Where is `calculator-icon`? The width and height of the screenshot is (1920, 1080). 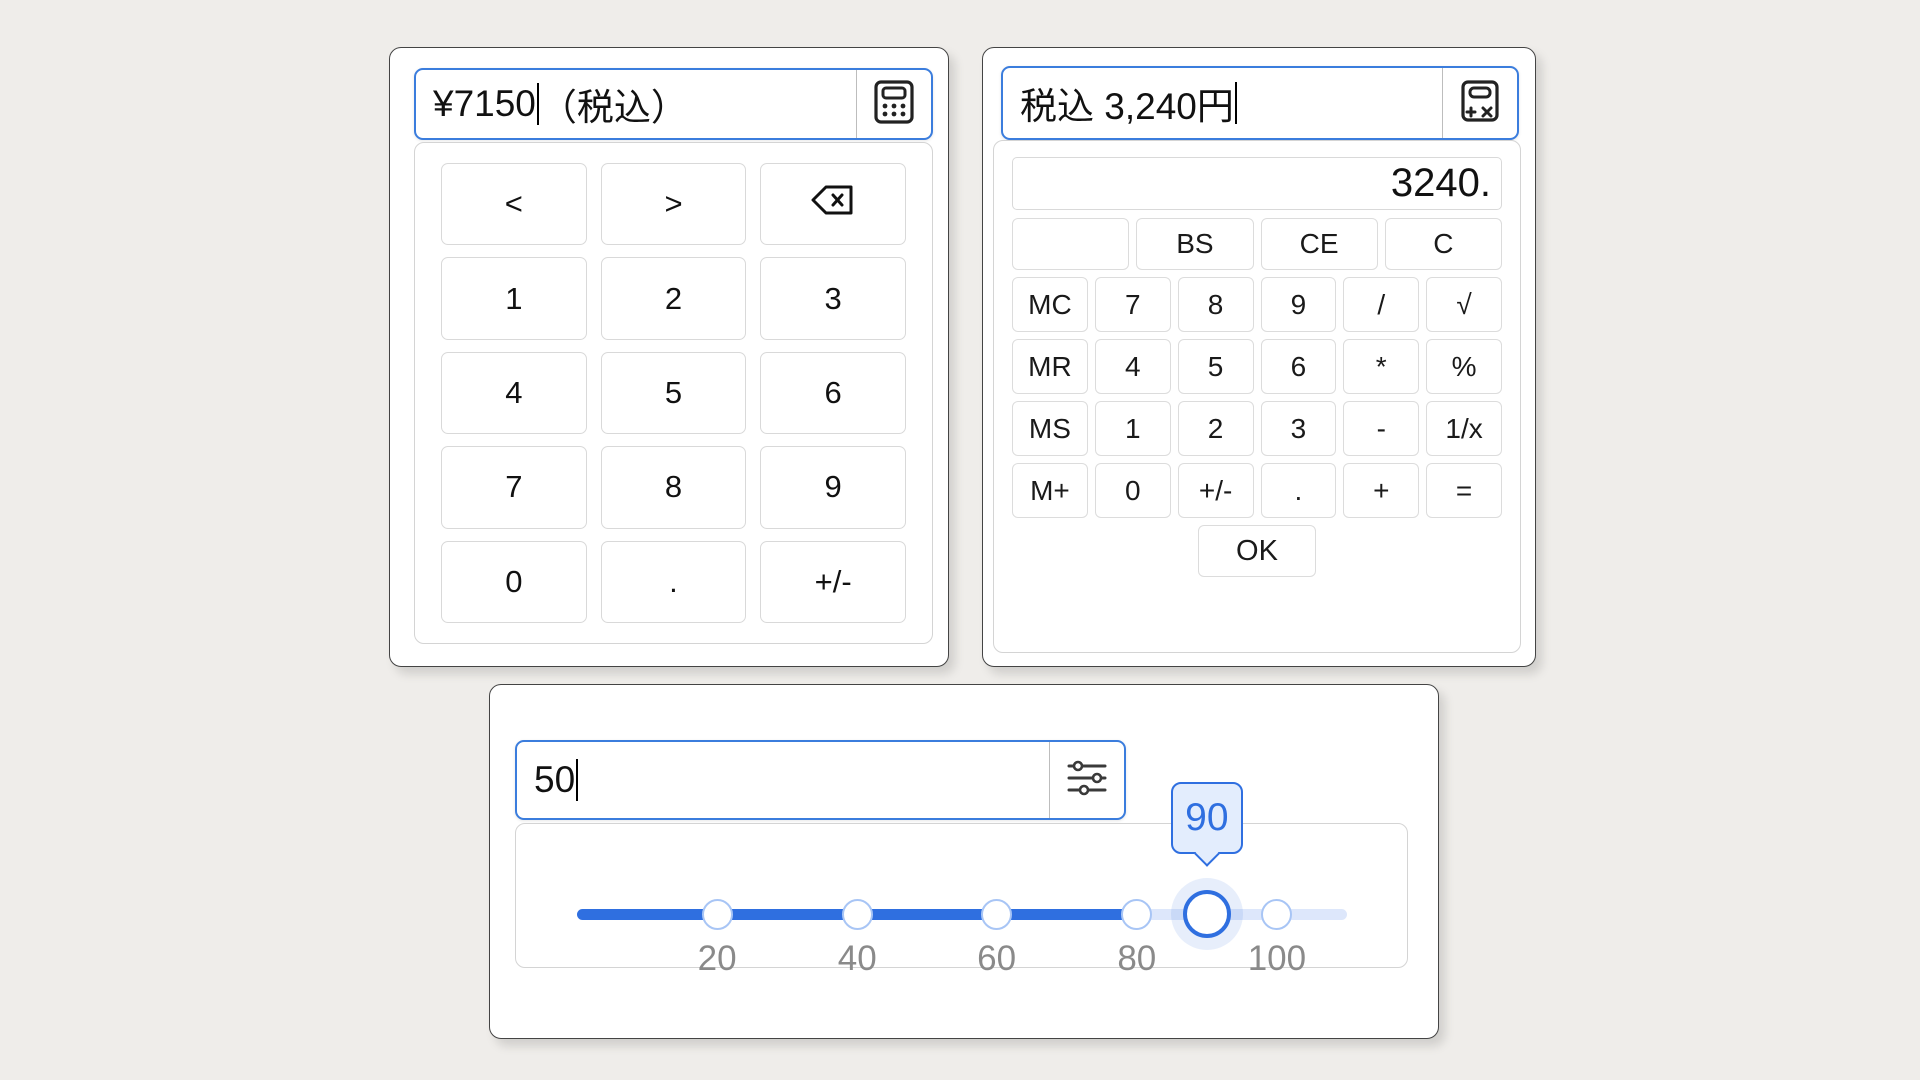
calculator-icon is located at coordinates (894, 104).